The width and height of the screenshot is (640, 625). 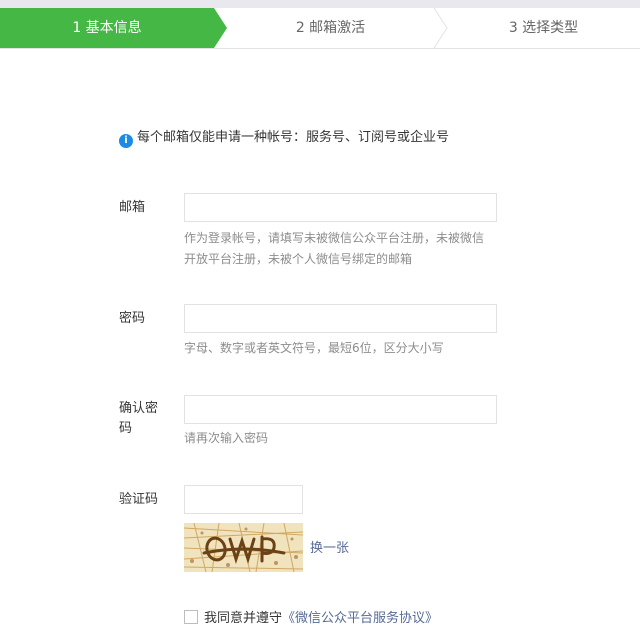 What do you see at coordinates (329, 546) in the screenshot?
I see `captcha-refresh-link: 换一张` at bounding box center [329, 546].